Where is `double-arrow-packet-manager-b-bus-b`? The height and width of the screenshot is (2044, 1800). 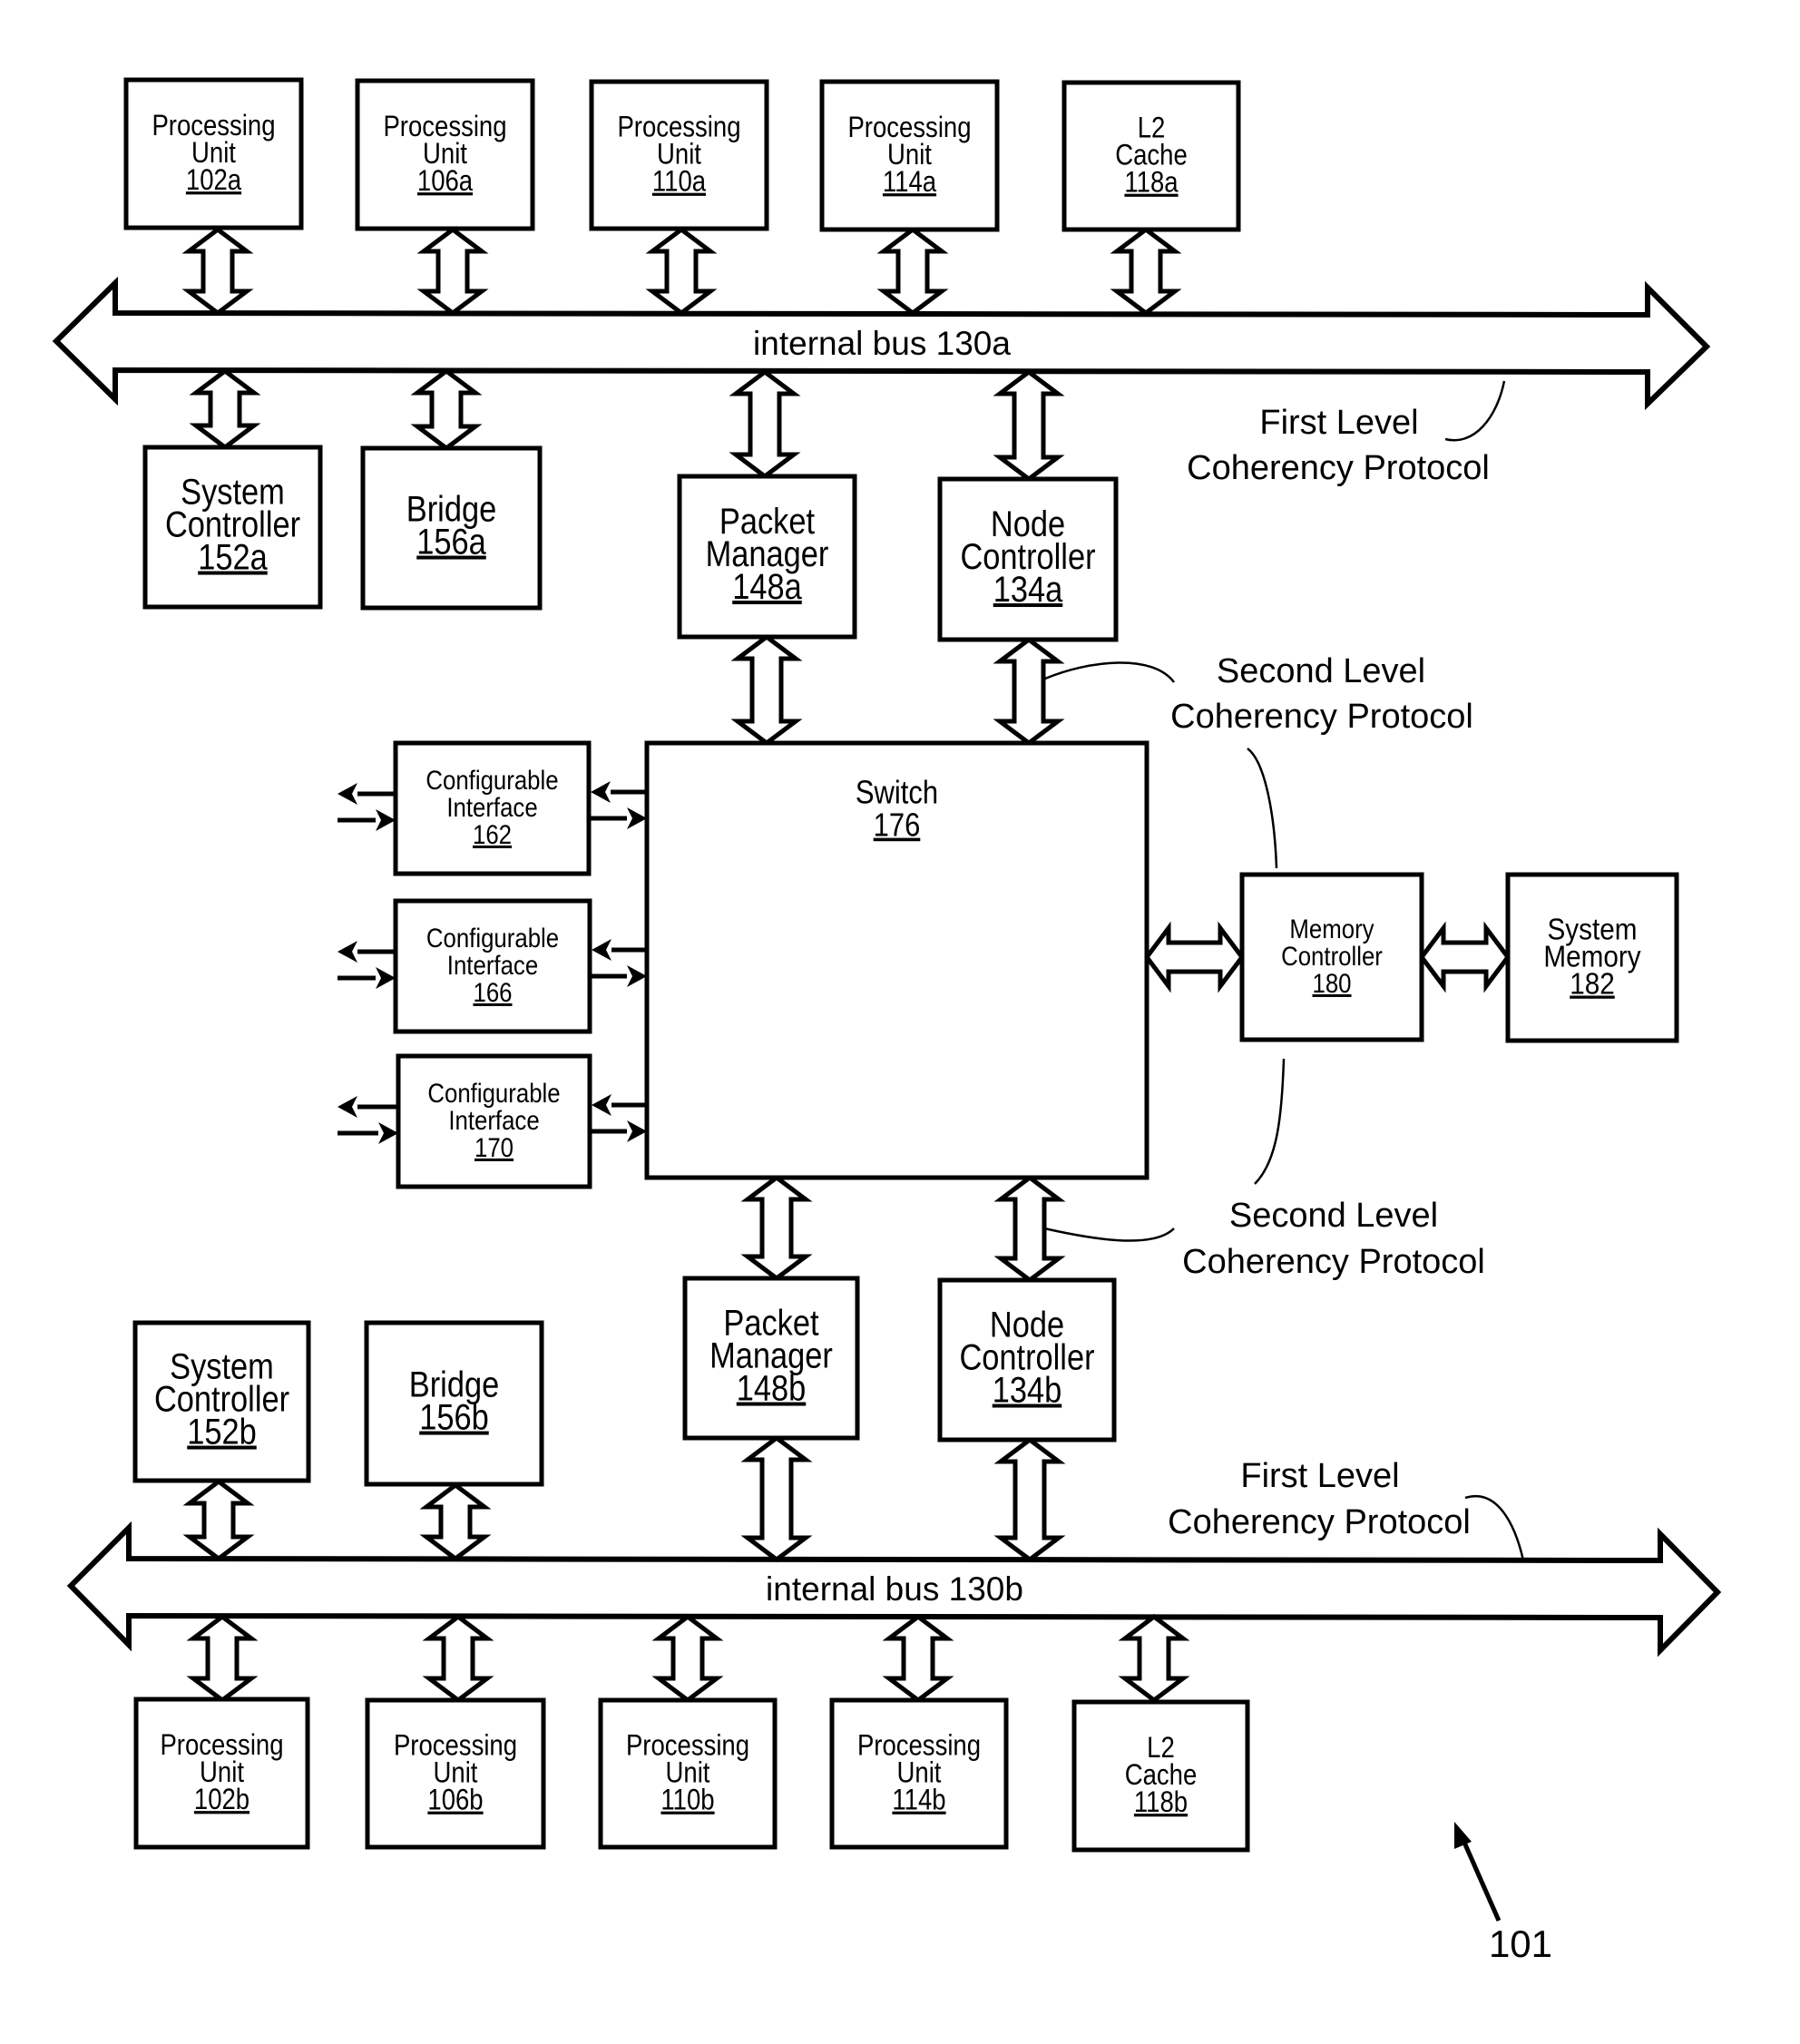 double-arrow-packet-manager-b-bus-b is located at coordinates (776, 1498).